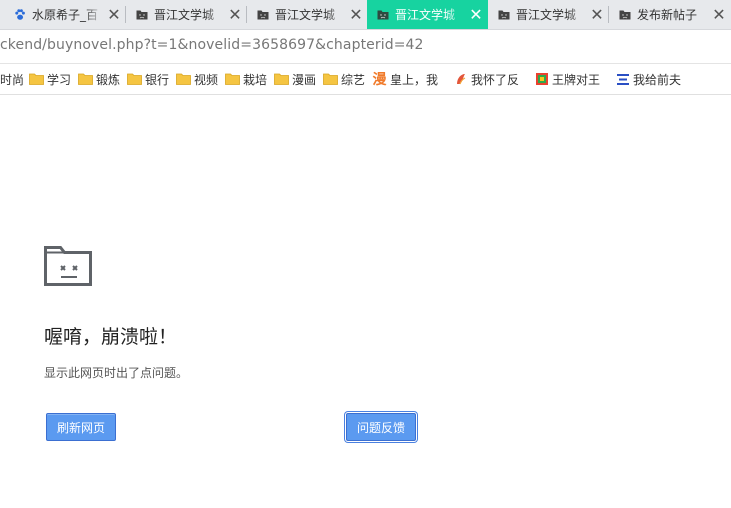 The image size is (731, 508). Describe the element at coordinates (541, 79) in the screenshot. I see `tv-favicon` at that location.